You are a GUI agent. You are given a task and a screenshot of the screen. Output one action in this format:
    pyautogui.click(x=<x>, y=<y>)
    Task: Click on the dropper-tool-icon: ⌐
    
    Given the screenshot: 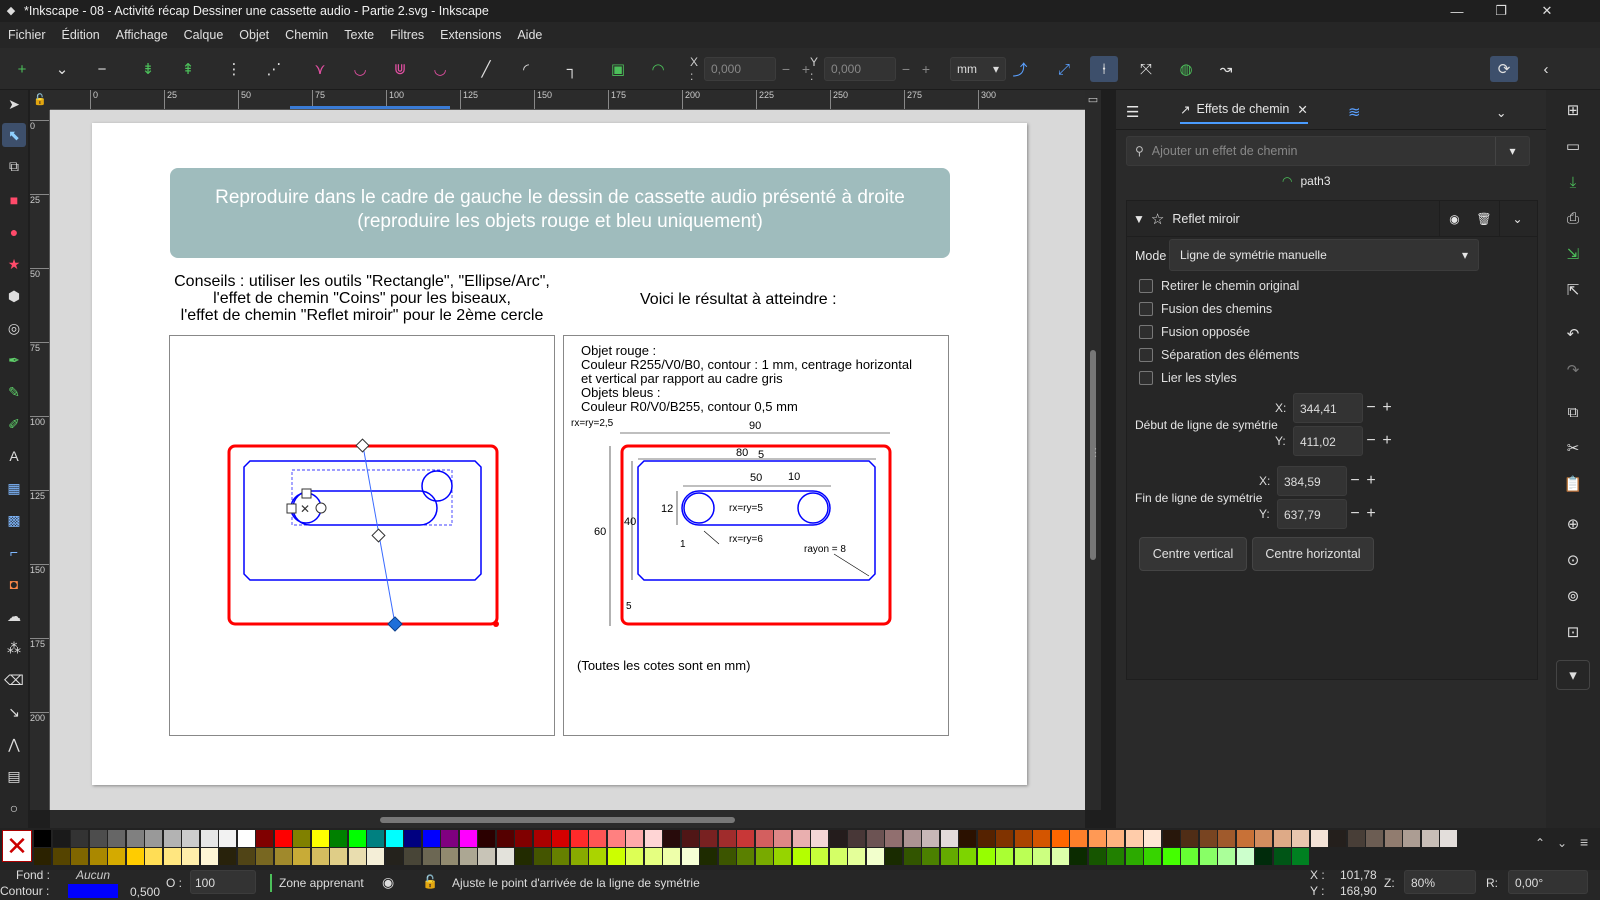 What is the action you would take?
    pyautogui.click(x=14, y=552)
    